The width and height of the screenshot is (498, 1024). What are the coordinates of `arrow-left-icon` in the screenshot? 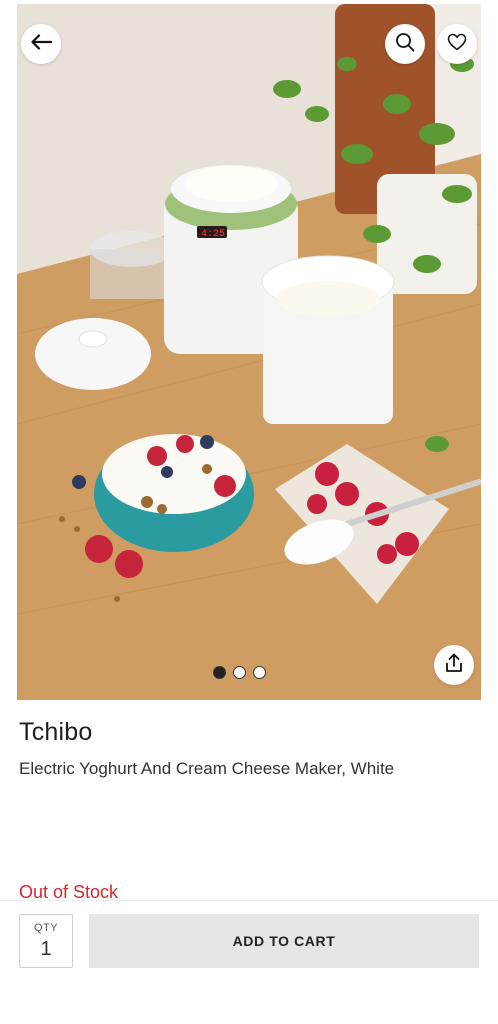 It's located at (41, 44).